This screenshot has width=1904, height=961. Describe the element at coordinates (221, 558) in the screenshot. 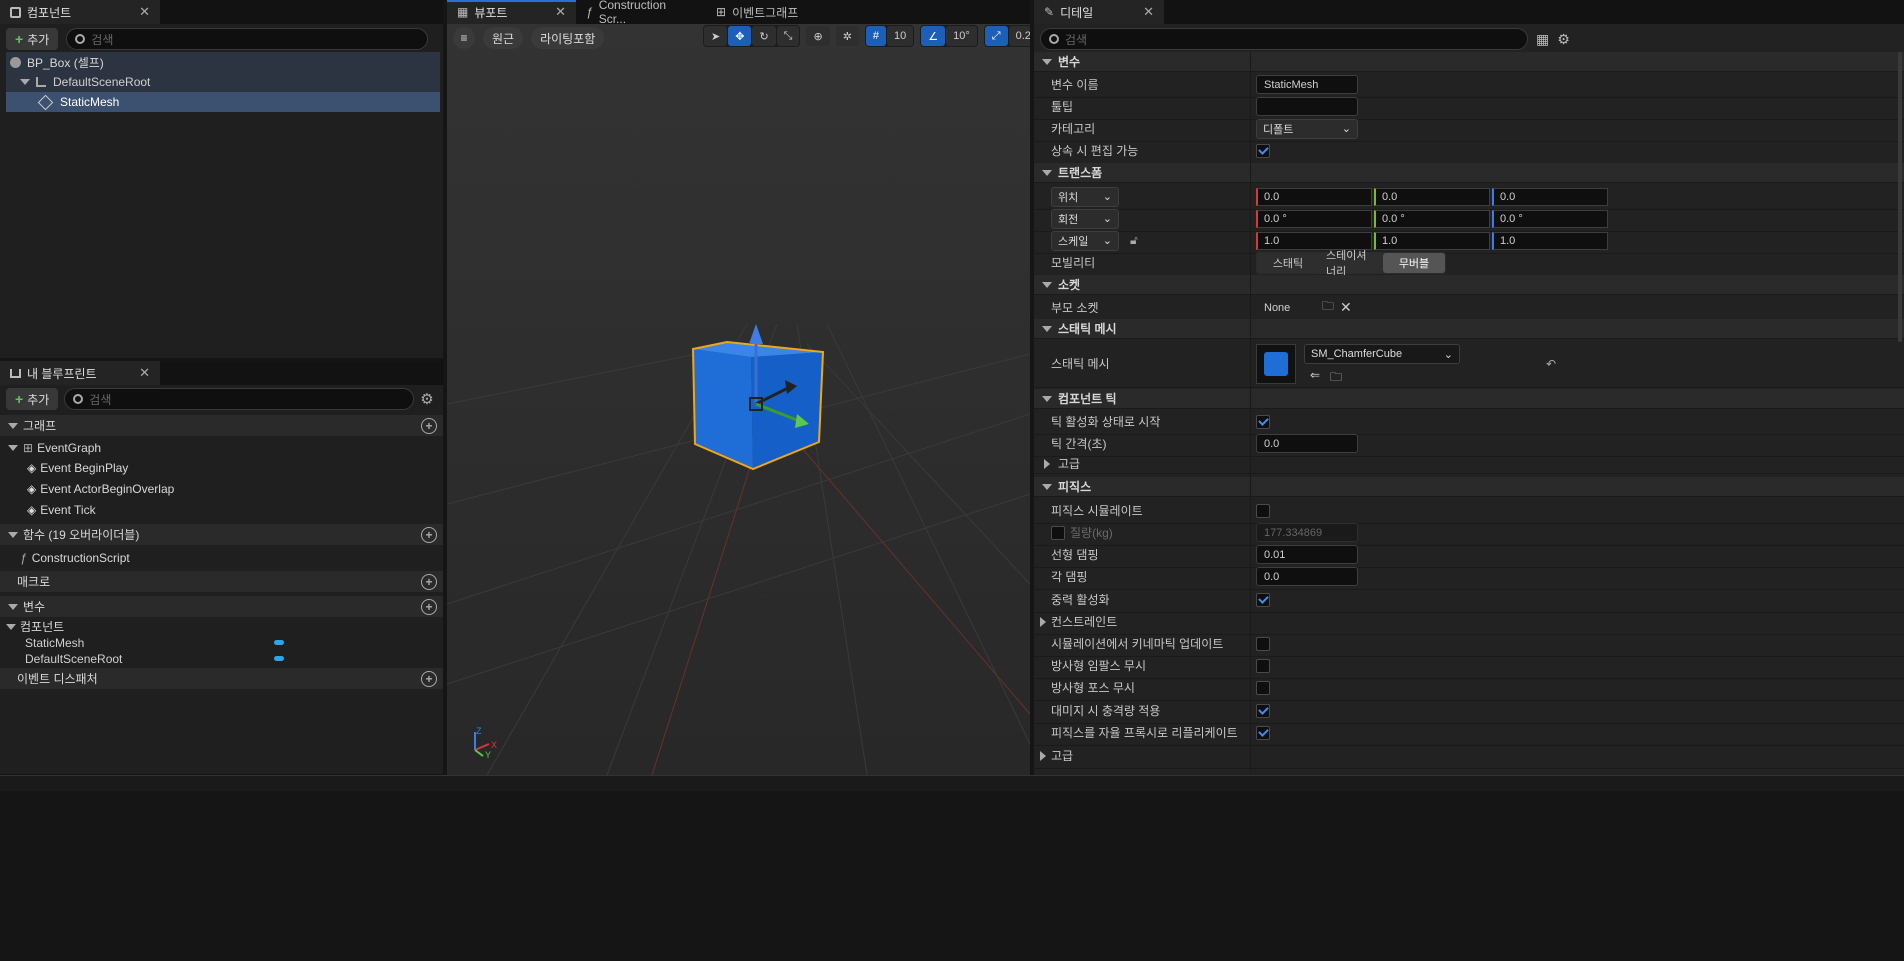

I see `function-item: ƒ ConstructionScript` at that location.